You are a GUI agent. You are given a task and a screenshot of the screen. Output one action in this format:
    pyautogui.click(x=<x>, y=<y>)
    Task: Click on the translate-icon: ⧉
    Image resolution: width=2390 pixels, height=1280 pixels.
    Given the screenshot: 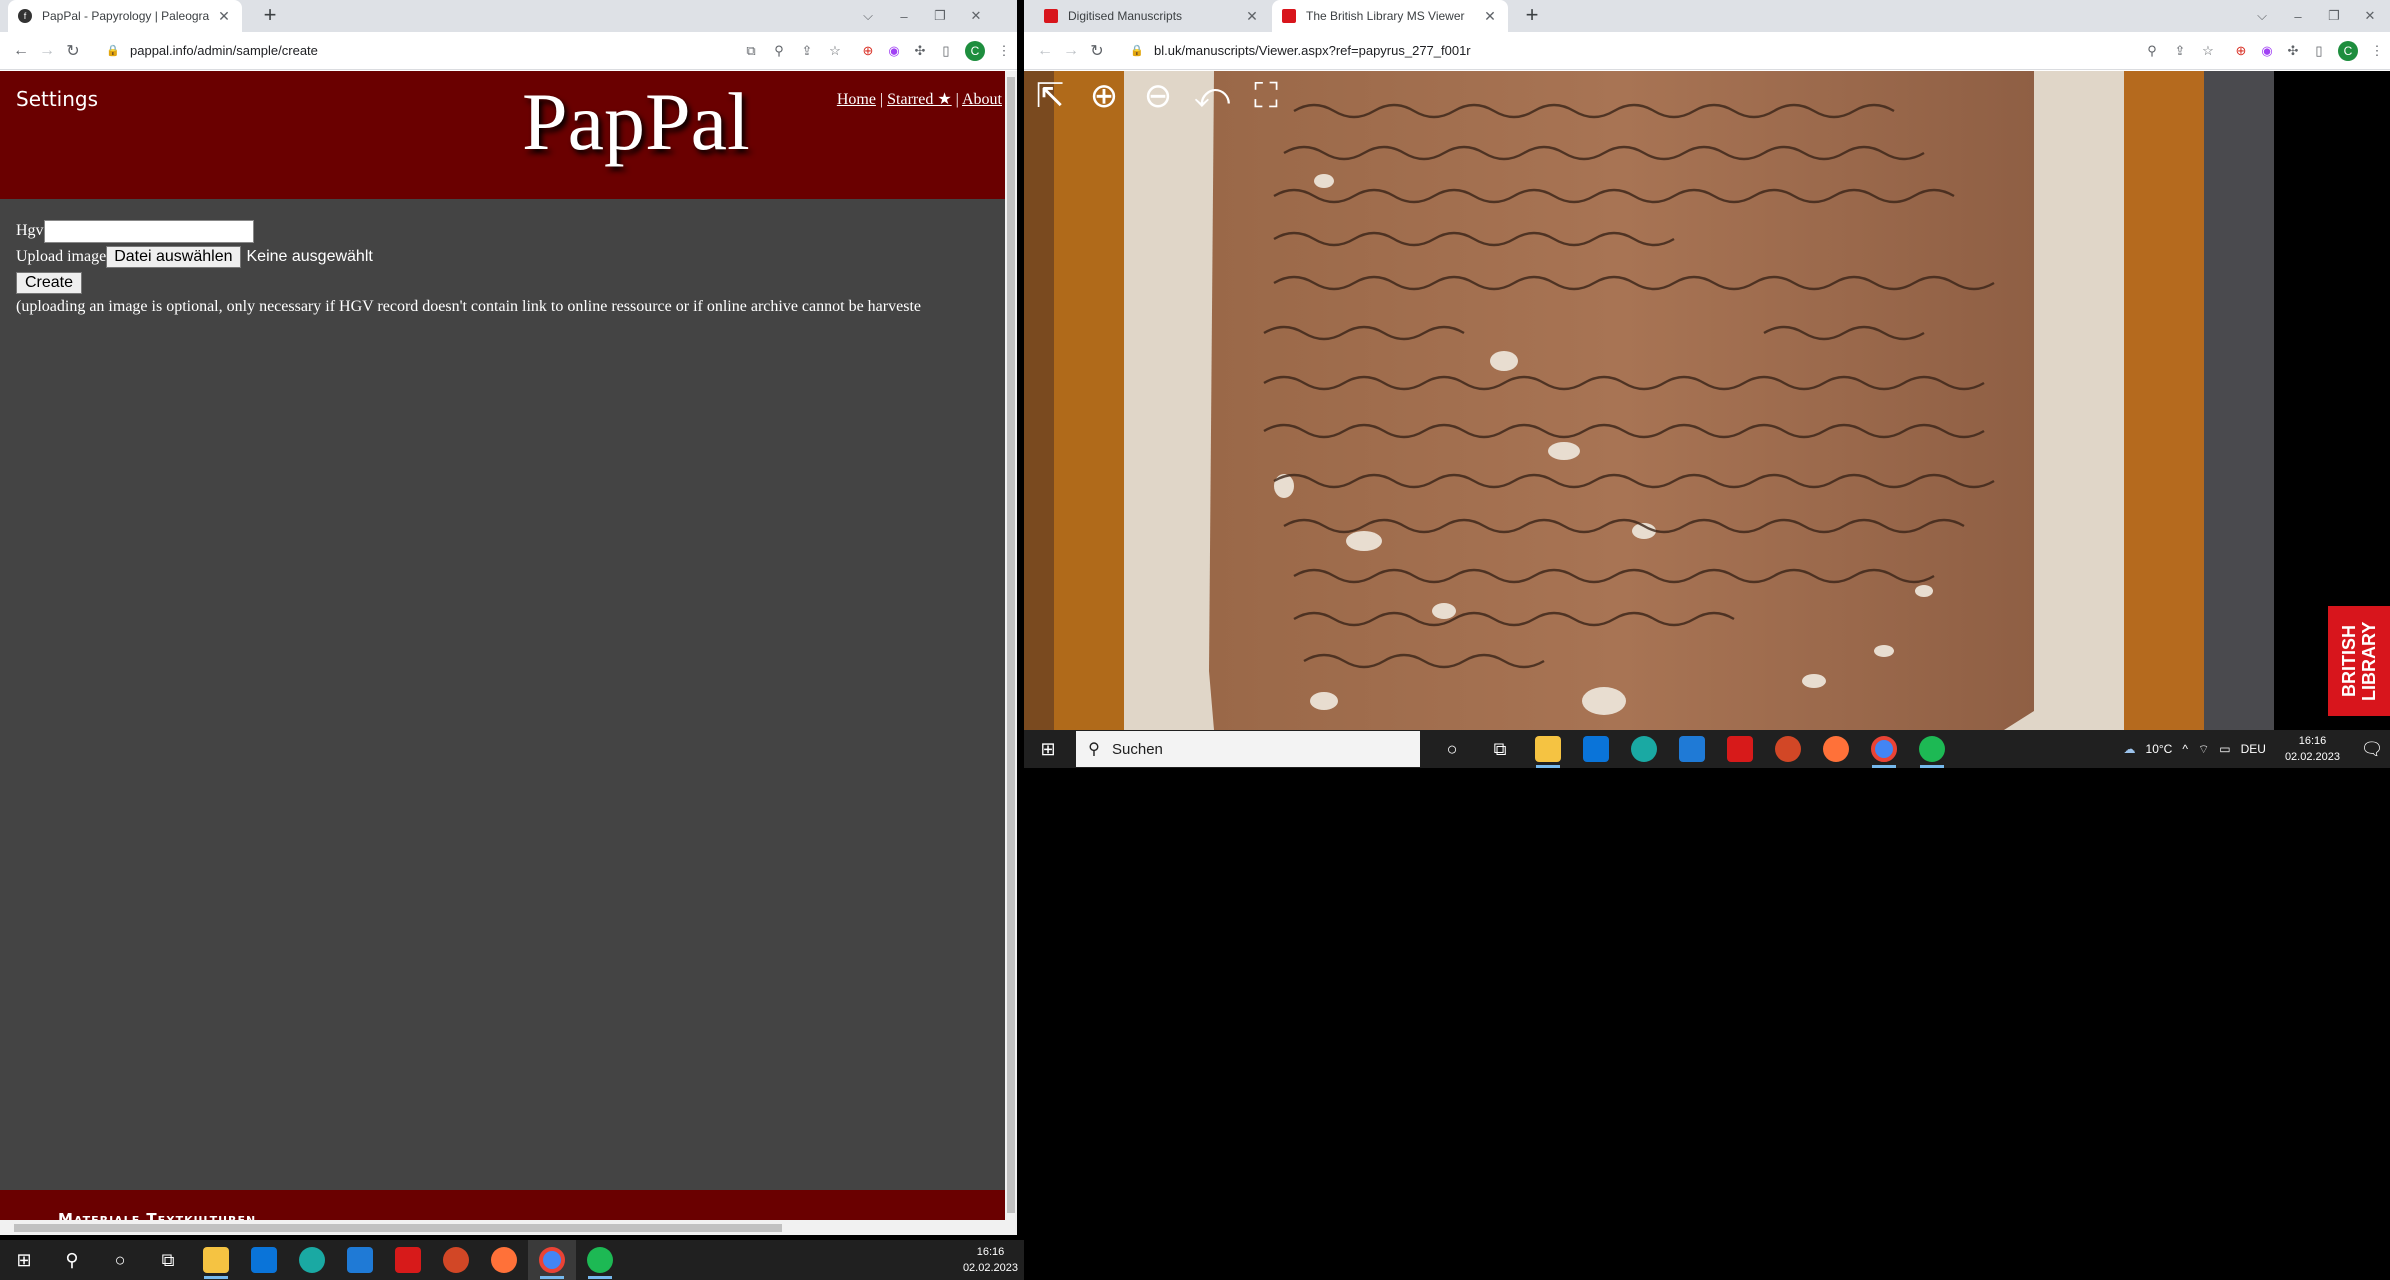 What is the action you would take?
    pyautogui.click(x=751, y=51)
    